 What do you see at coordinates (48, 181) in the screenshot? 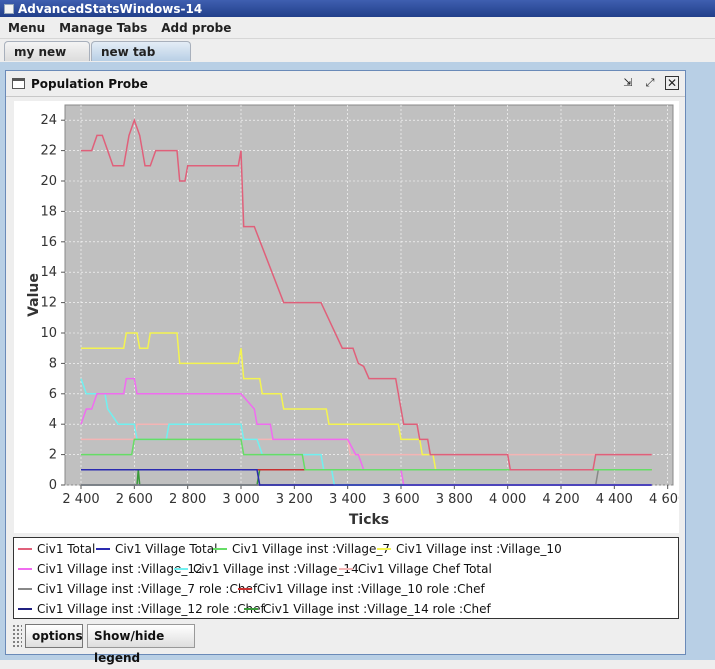
I see `y-tick-label: 20` at bounding box center [48, 181].